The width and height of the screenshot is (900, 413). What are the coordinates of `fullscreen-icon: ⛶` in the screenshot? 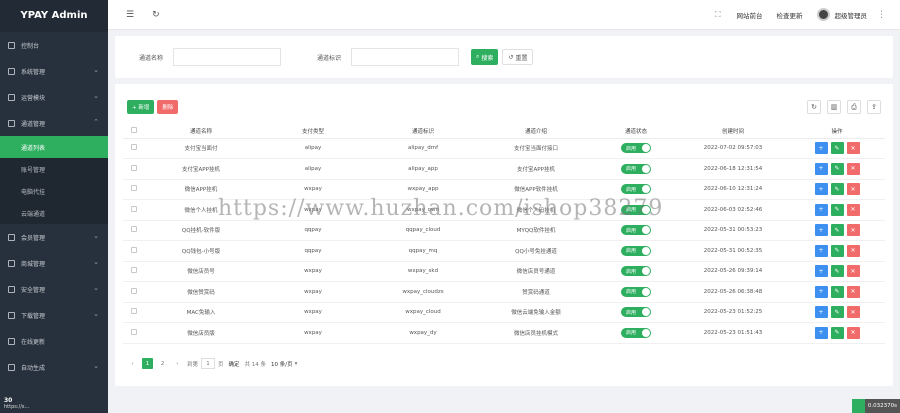 It's located at (718, 15).